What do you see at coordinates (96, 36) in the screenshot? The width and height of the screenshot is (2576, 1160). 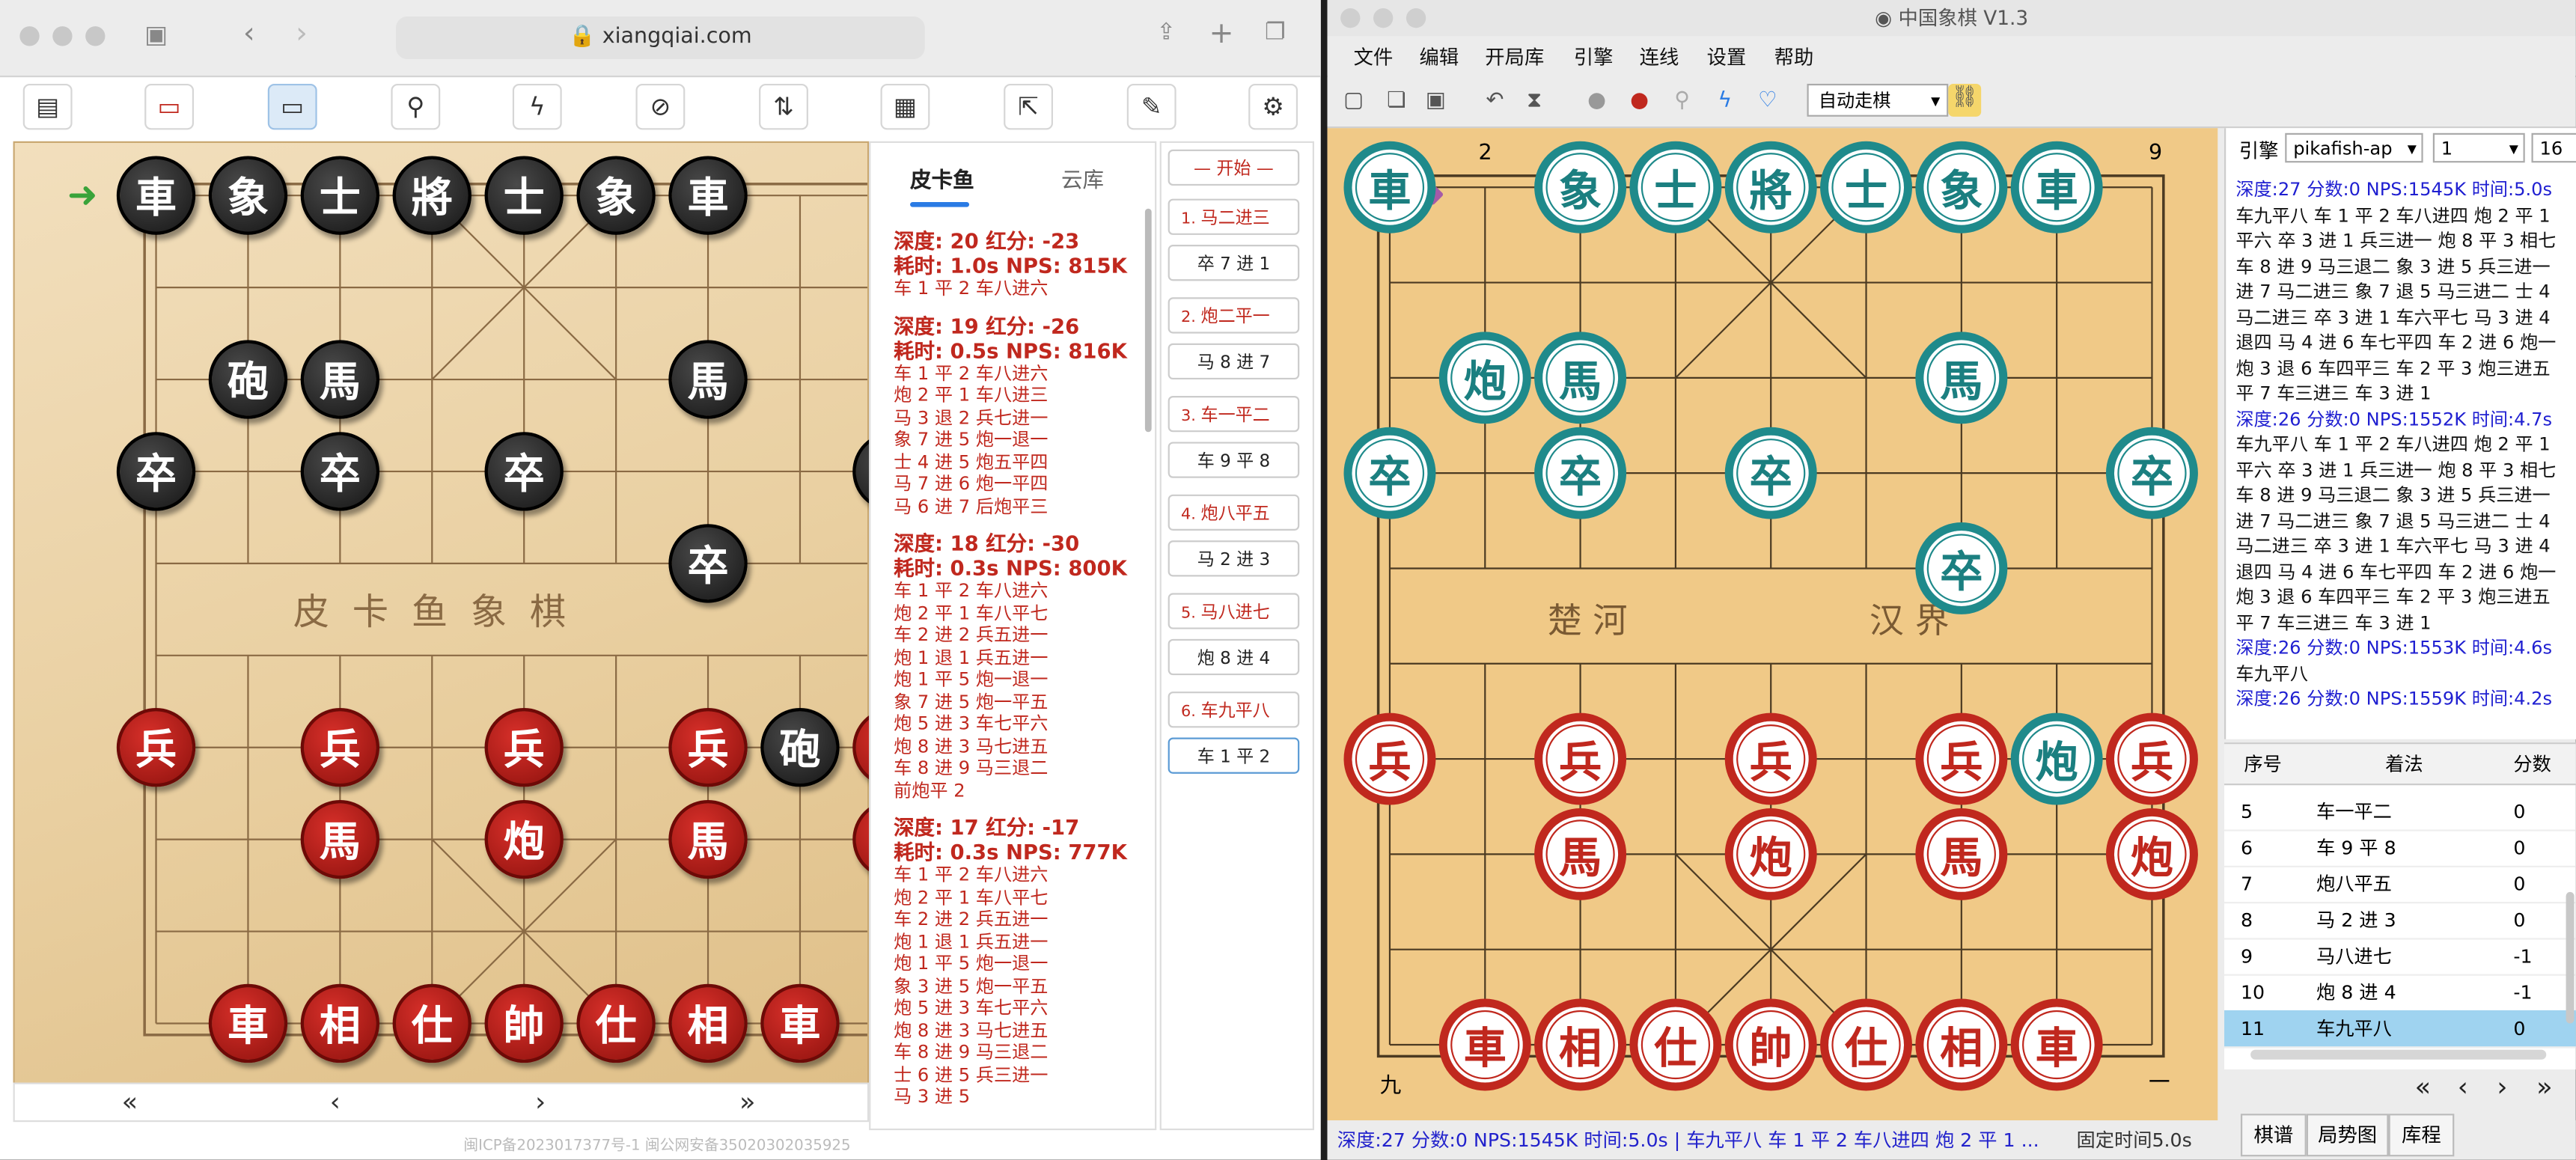 I see `zoom-window-button` at bounding box center [96, 36].